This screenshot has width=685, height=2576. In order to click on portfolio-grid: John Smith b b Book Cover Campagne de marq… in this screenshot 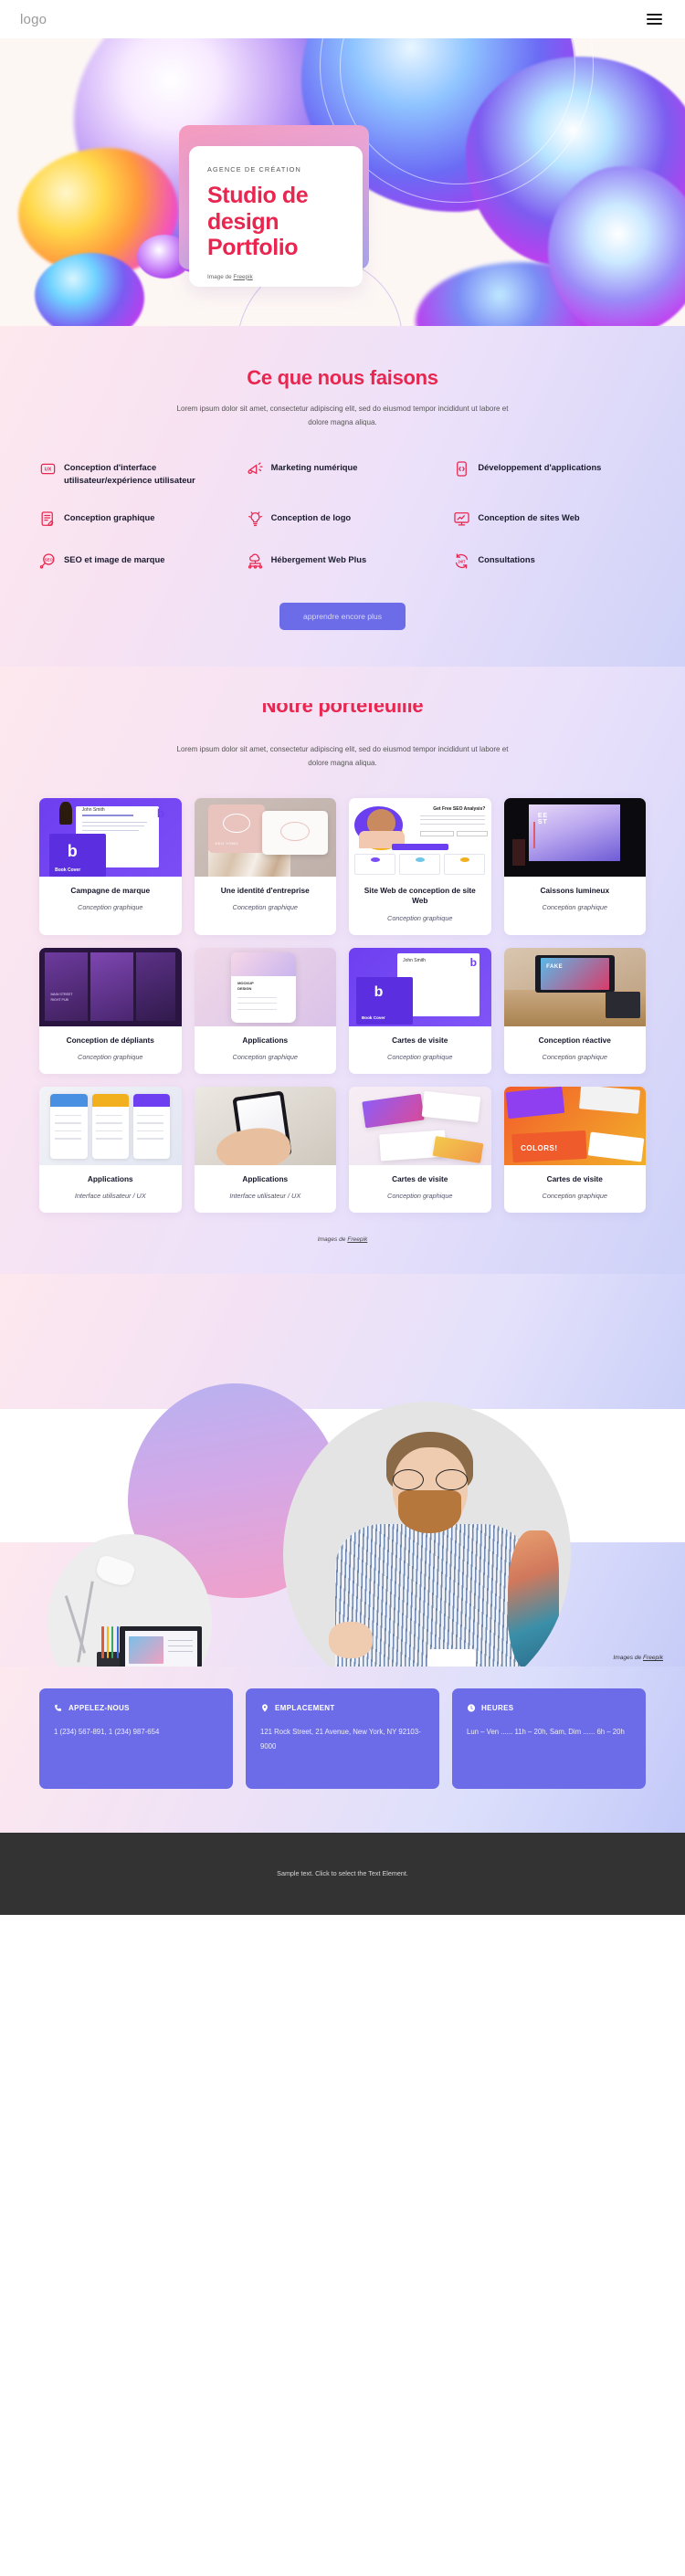, I will do `click(342, 1005)`.